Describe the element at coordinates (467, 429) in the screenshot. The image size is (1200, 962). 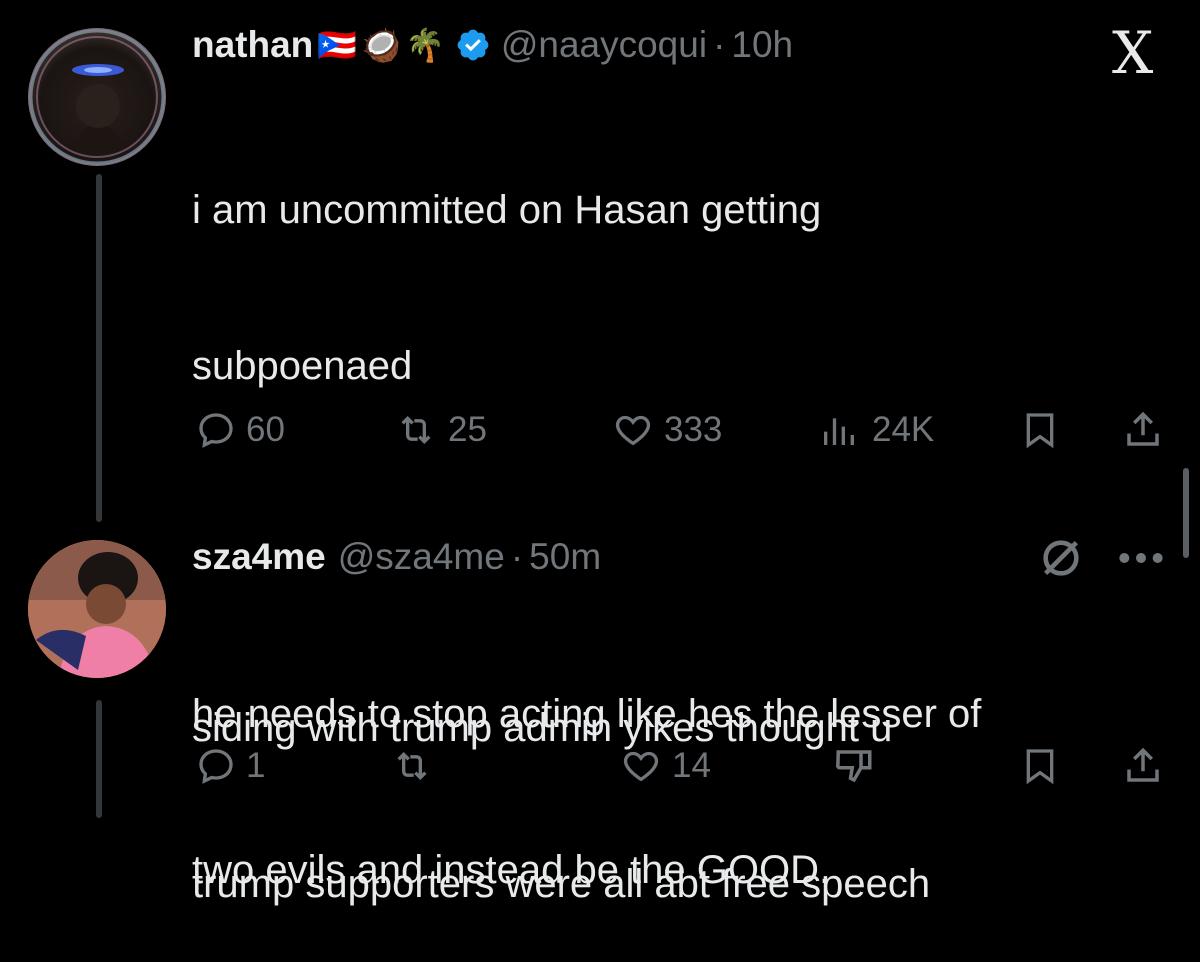
I see `repost-count: 25` at that location.